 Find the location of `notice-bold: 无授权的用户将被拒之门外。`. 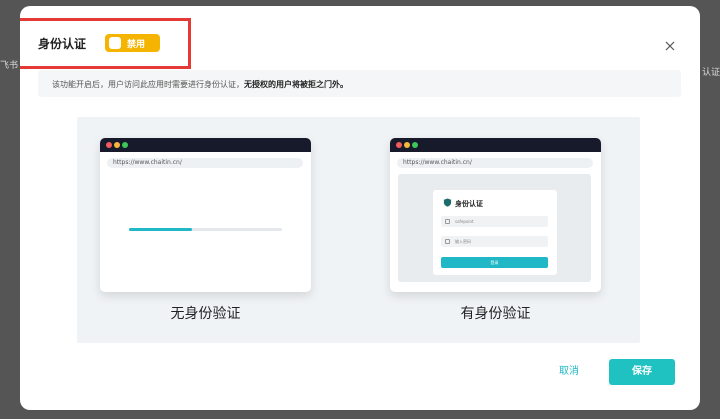

notice-bold: 无授权的用户将被拒之门外。 is located at coordinates (296, 84).